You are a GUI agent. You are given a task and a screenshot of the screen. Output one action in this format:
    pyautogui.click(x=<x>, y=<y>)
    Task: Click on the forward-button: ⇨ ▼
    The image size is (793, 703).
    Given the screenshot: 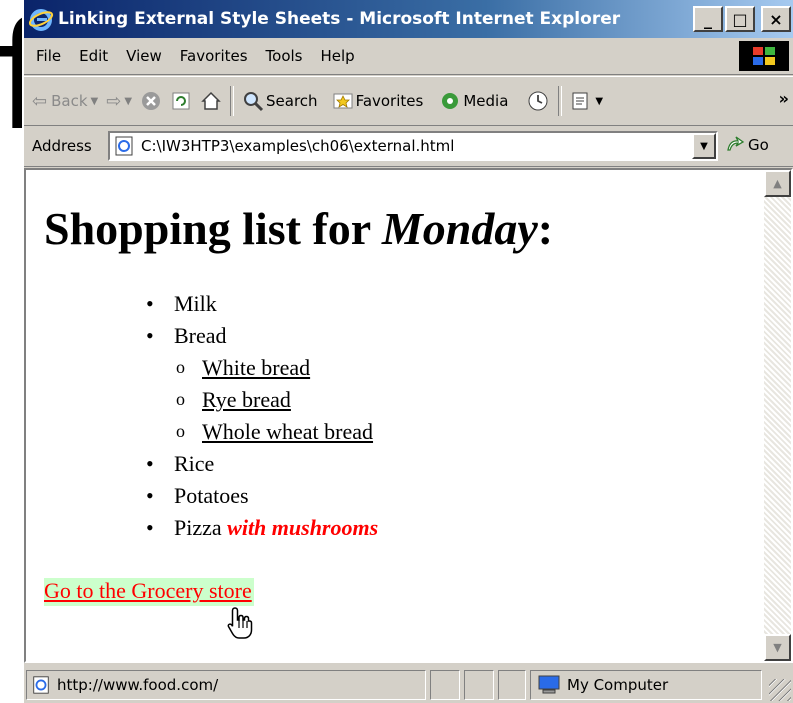 What is the action you would take?
    pyautogui.click(x=119, y=101)
    